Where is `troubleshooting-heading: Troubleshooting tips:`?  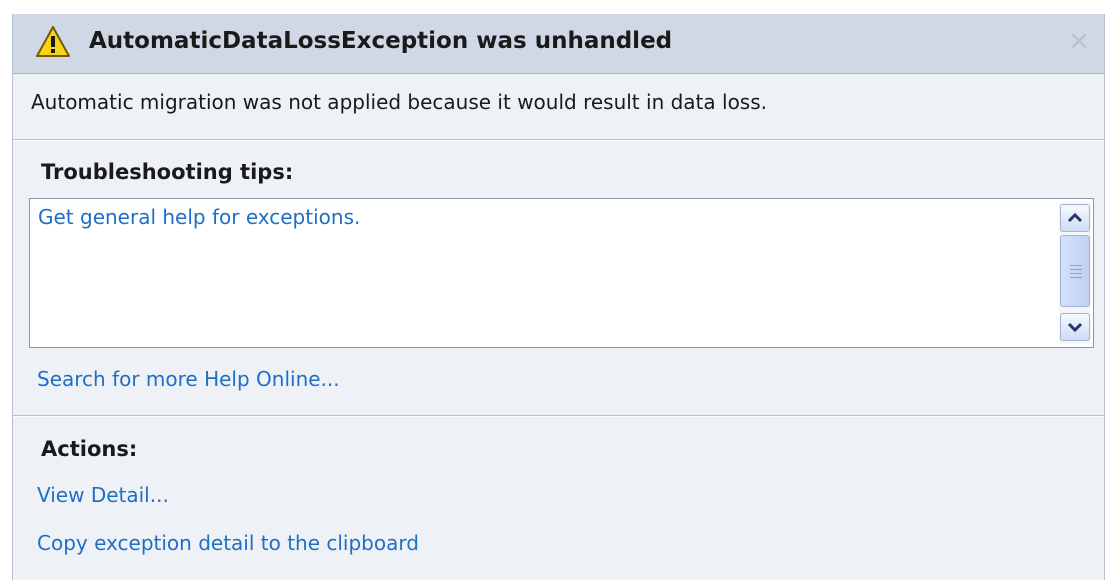
troubleshooting-heading: Troubleshooting tips: is located at coordinates (167, 172).